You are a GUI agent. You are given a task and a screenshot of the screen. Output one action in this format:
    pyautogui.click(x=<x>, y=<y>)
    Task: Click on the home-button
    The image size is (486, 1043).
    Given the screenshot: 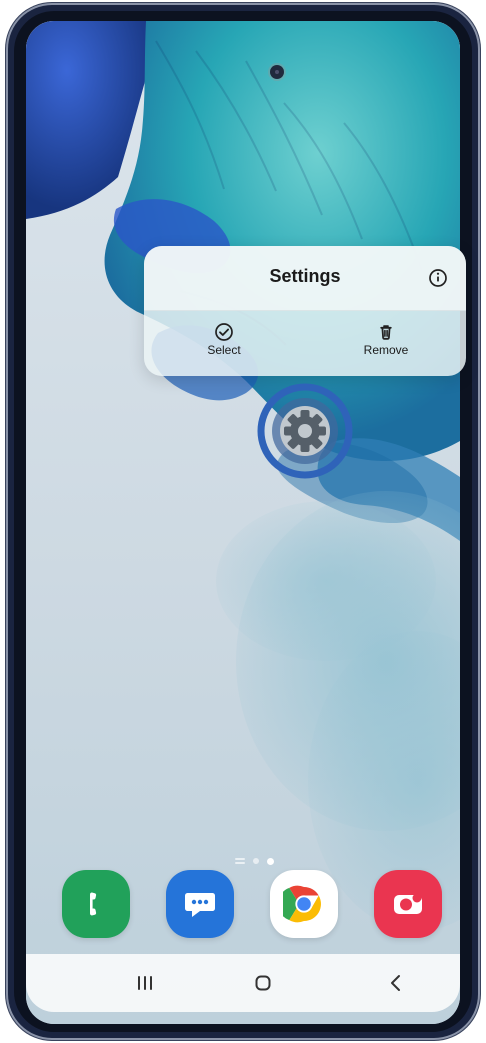 What is the action you would take?
    pyautogui.click(x=263, y=983)
    